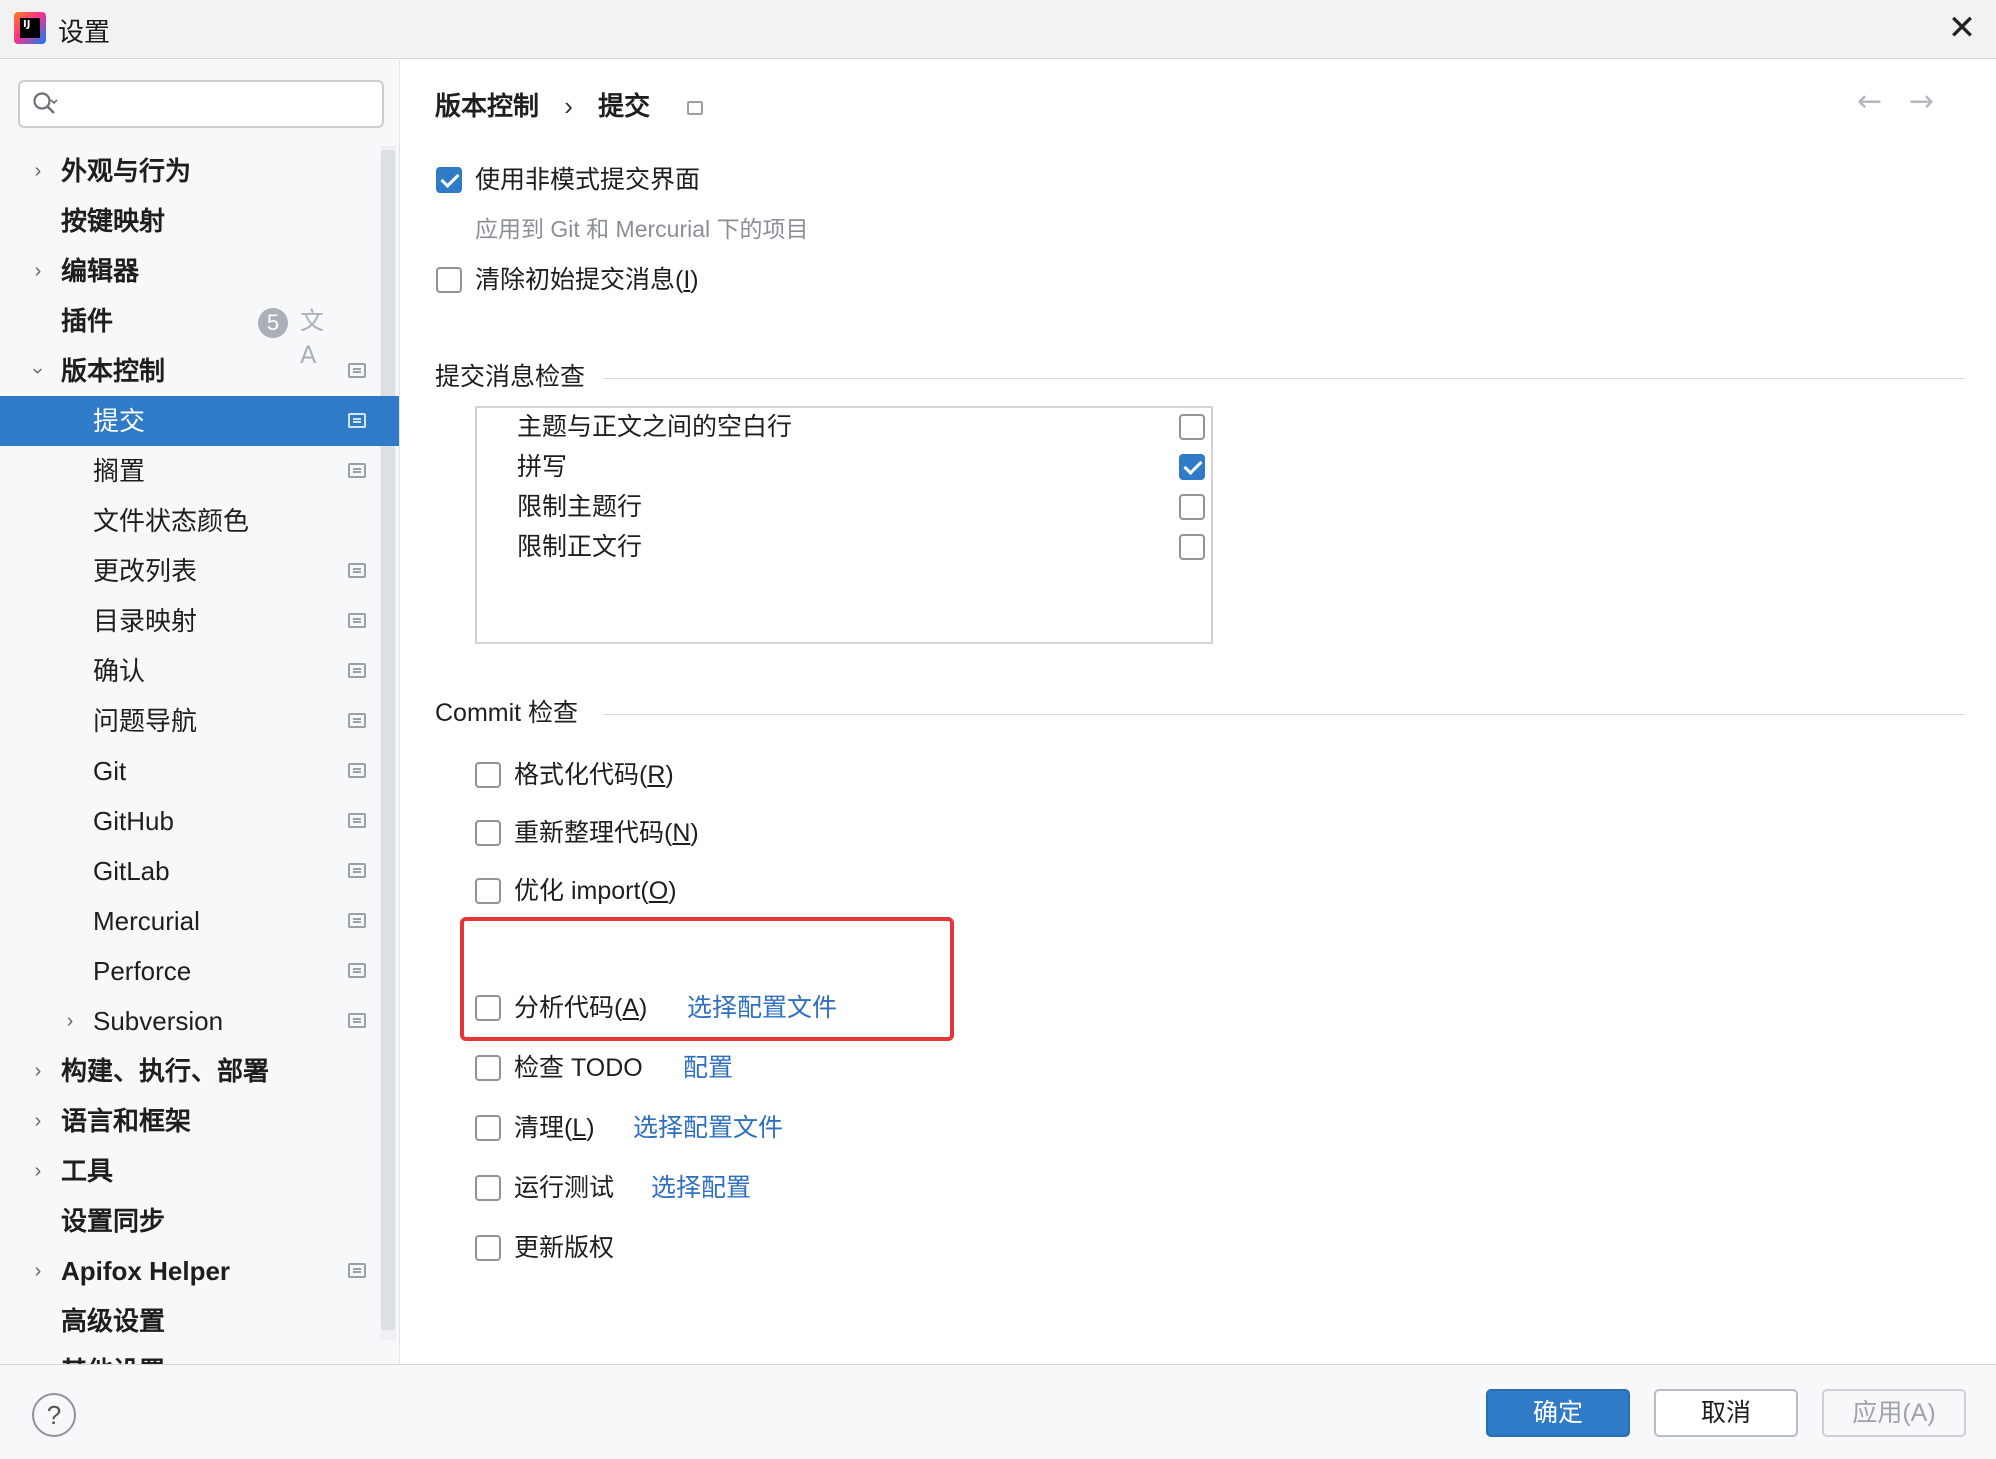  Describe the element at coordinates (199, 371) in the screenshot. I see `sidebar-item-version-control: › 版本控制` at that location.